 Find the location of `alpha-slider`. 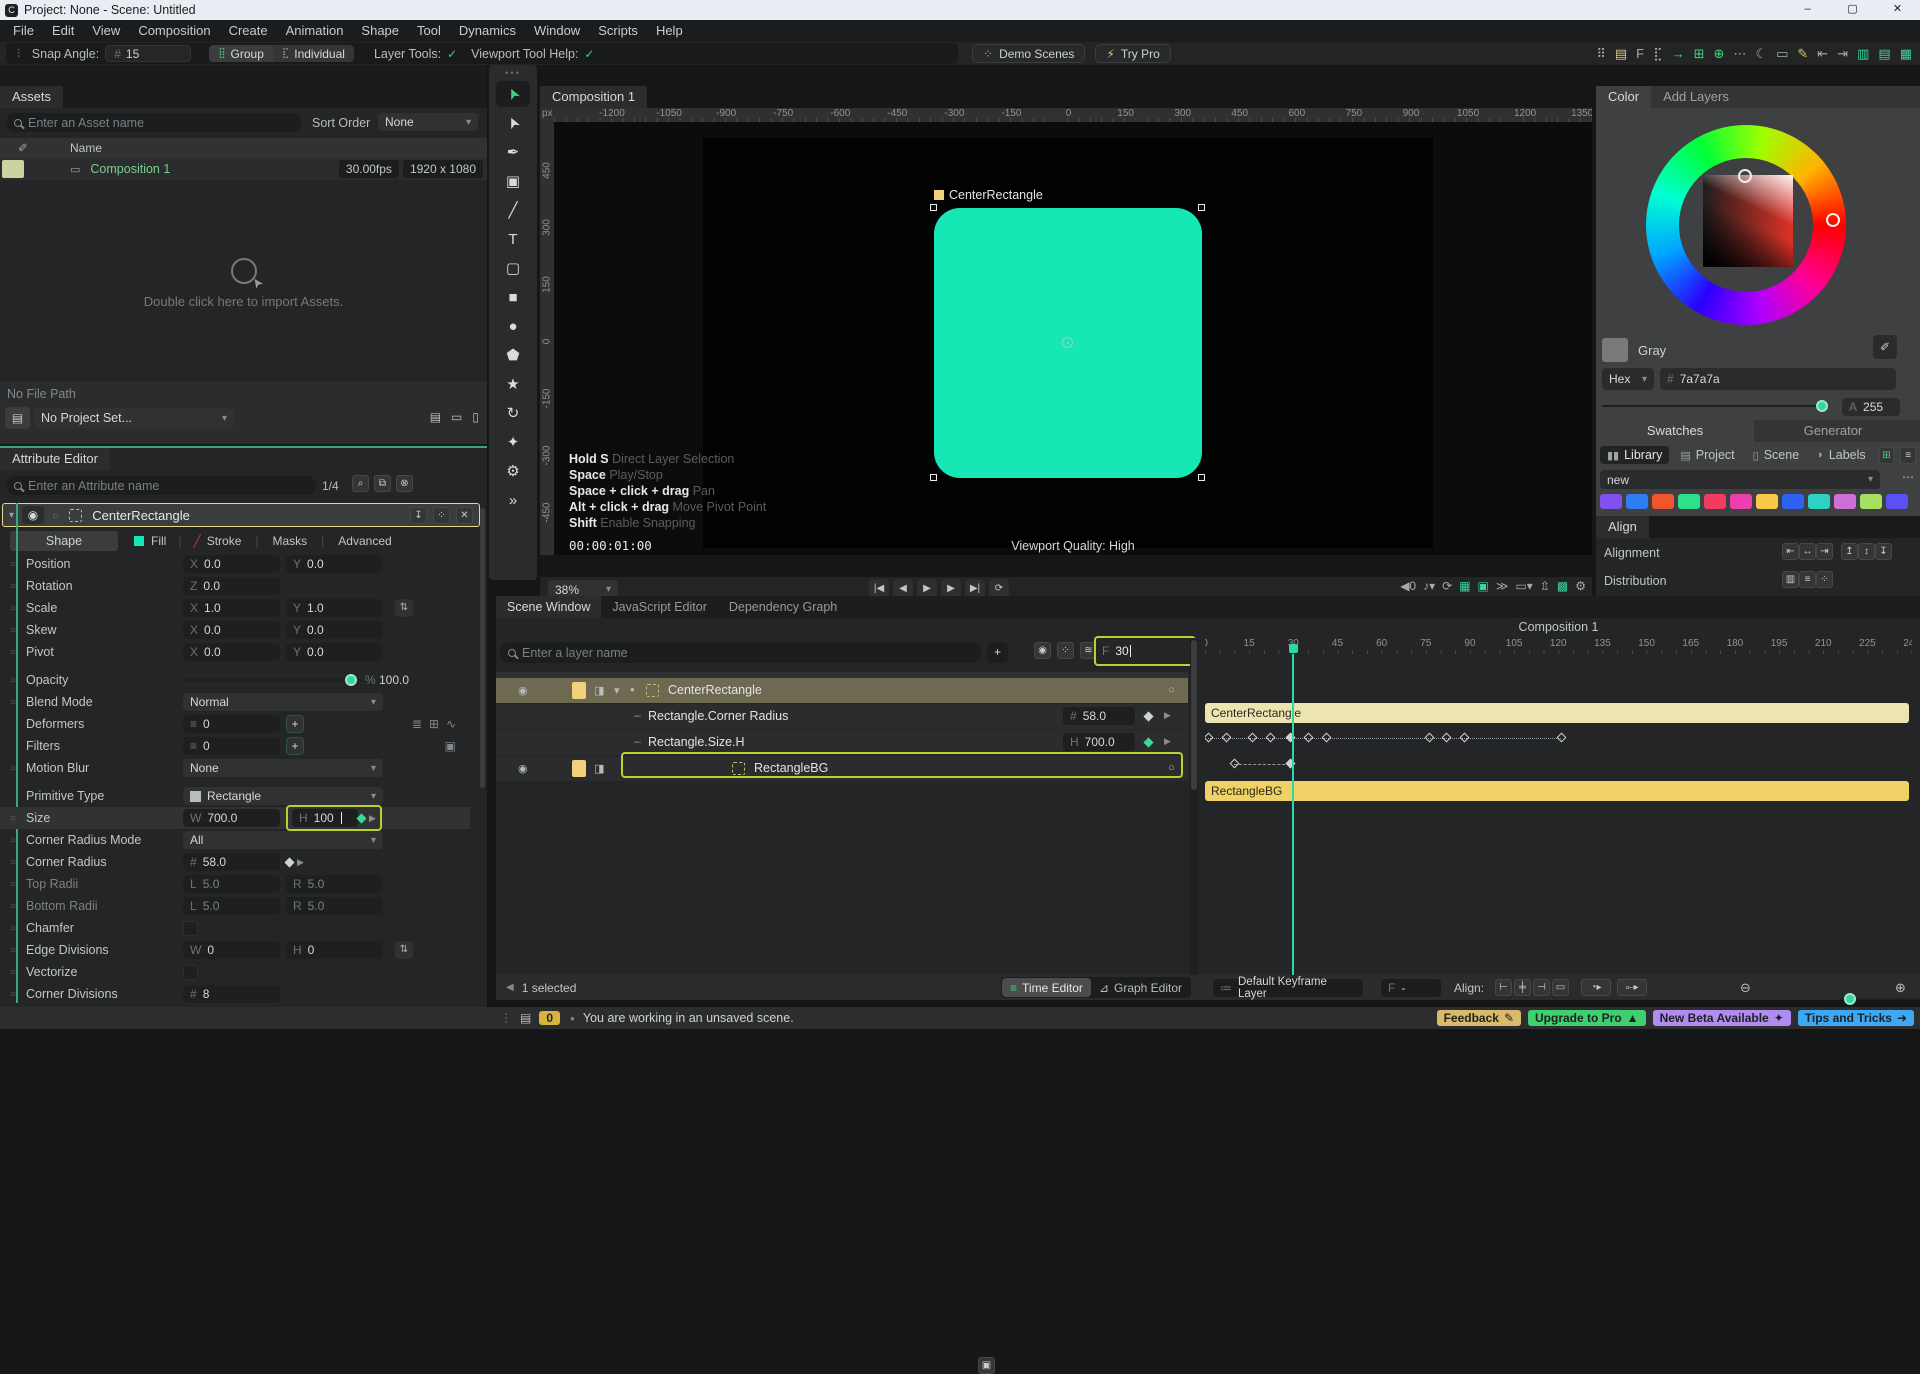

alpha-slider is located at coordinates (1715, 406).